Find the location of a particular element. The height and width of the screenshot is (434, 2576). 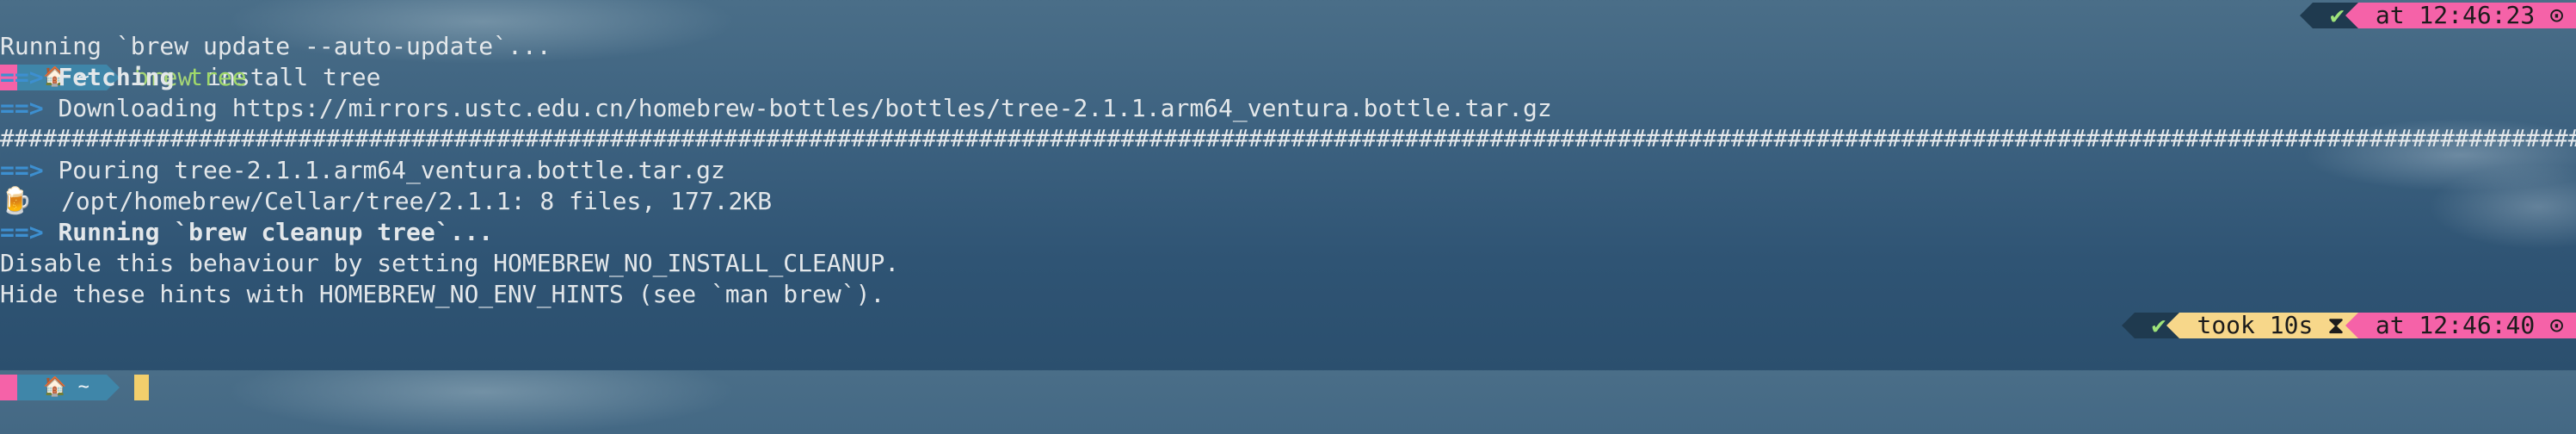

timestamp-top: at 12:46:23 ⊙ is located at coordinates (2460, 15).